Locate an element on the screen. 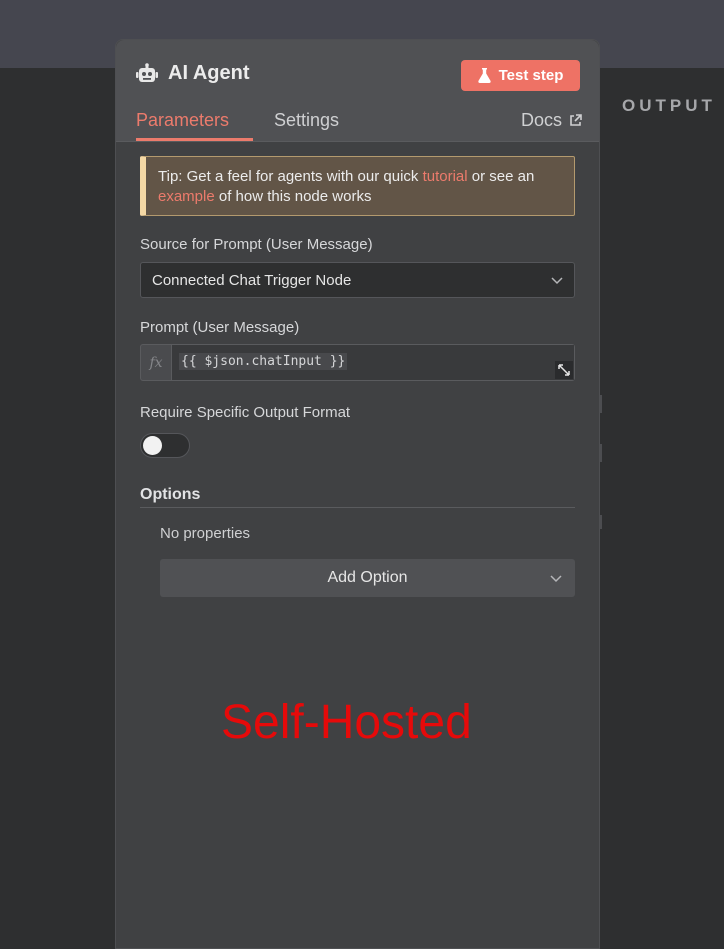 The width and height of the screenshot is (724, 949). output-format-label: Require Specific Output Format is located at coordinates (245, 412).